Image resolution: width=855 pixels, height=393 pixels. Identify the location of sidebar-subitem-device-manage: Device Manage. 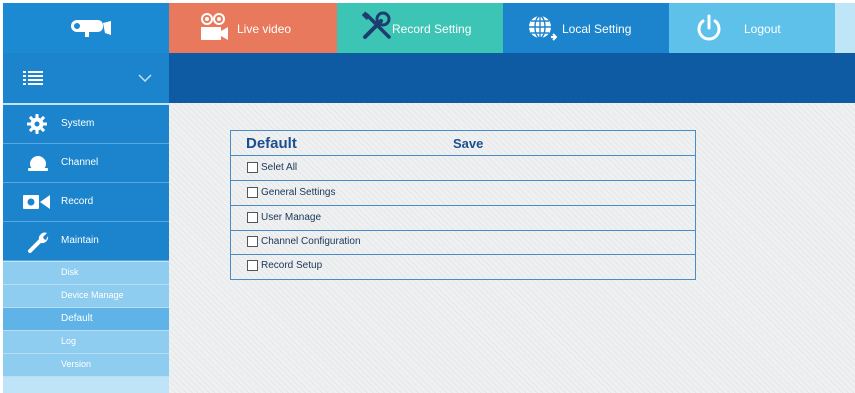
(86, 296).